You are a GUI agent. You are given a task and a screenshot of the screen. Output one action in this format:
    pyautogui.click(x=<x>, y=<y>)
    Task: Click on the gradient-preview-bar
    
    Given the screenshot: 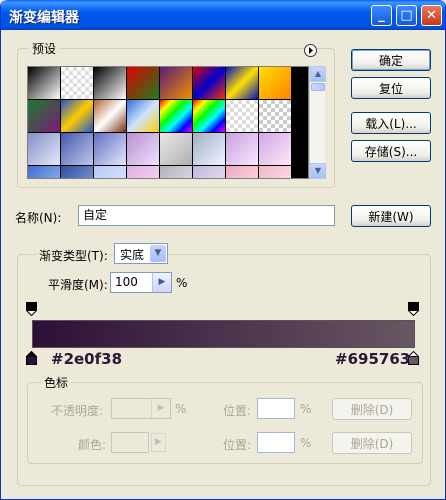 What is the action you would take?
    pyautogui.click(x=223, y=334)
    